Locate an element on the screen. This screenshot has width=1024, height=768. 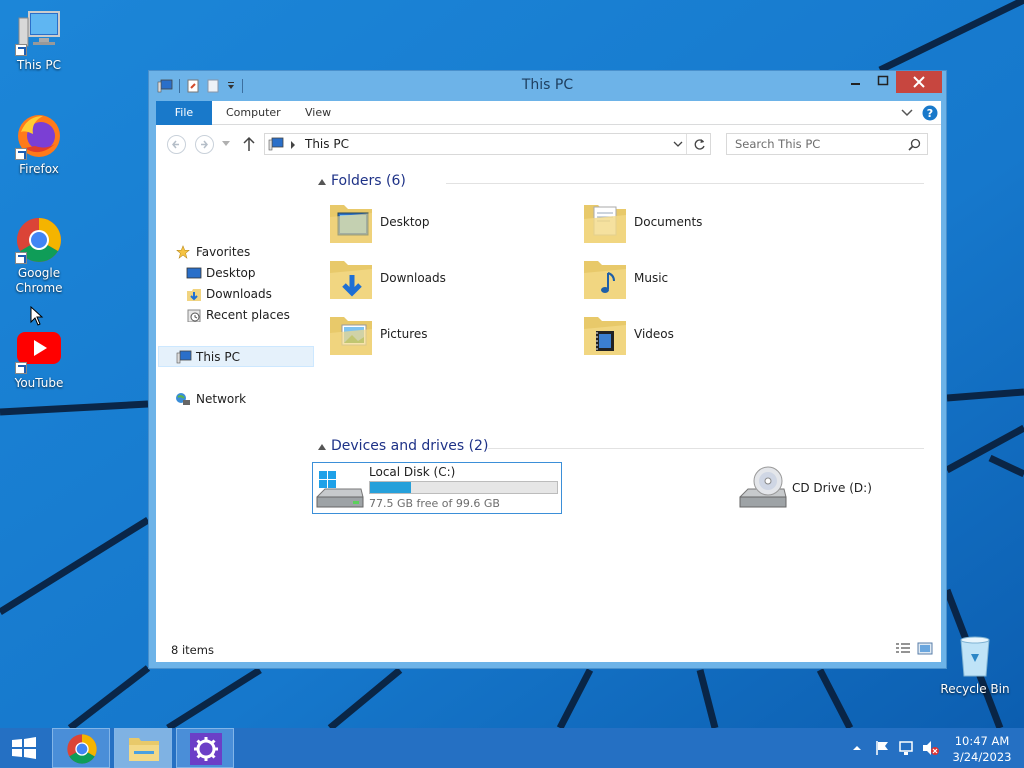
ribbon-expand-icon is located at coordinates (907, 113).